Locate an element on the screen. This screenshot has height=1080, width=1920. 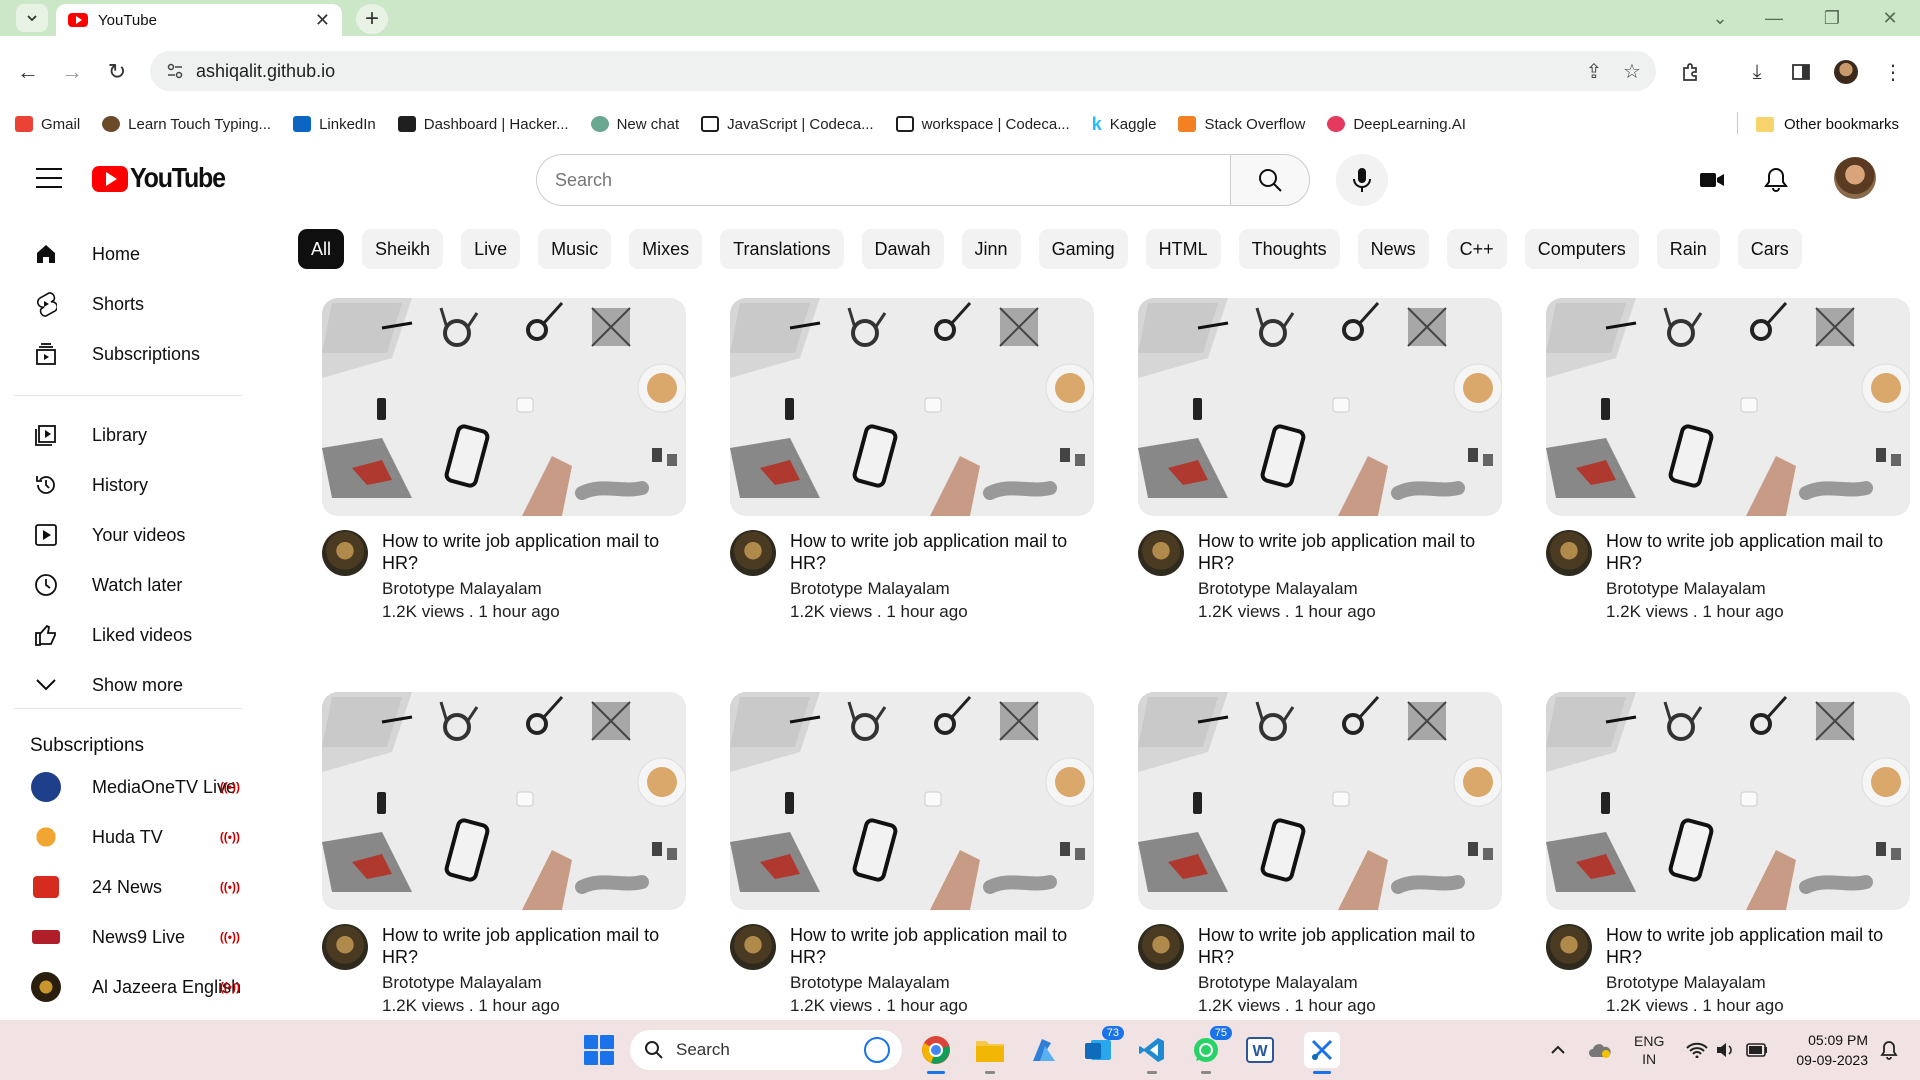
onedrive-icon is located at coordinates (1600, 1050).